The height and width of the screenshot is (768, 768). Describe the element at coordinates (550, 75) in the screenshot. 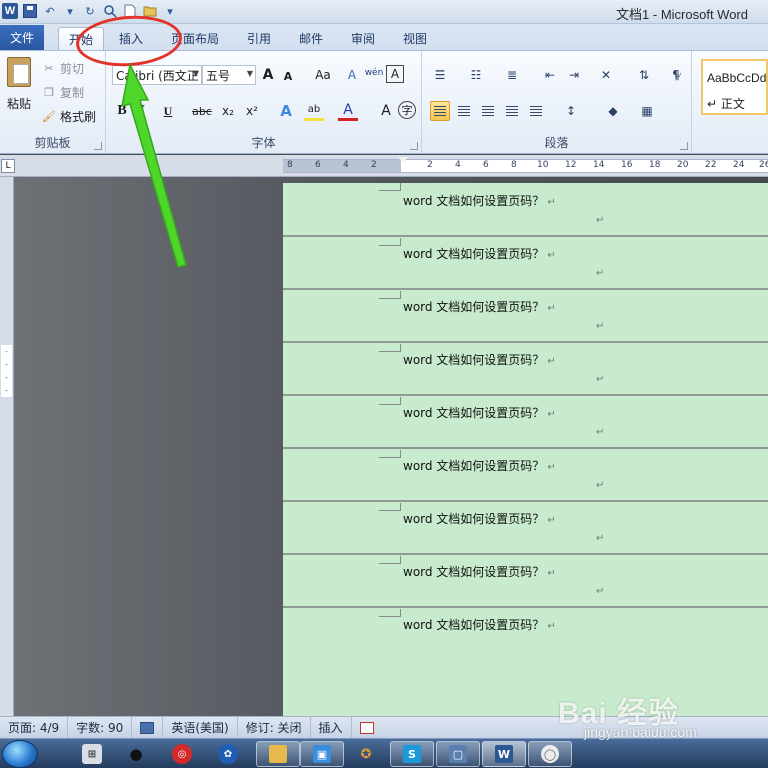

I see `decrease-indent-icon: ⇤` at that location.